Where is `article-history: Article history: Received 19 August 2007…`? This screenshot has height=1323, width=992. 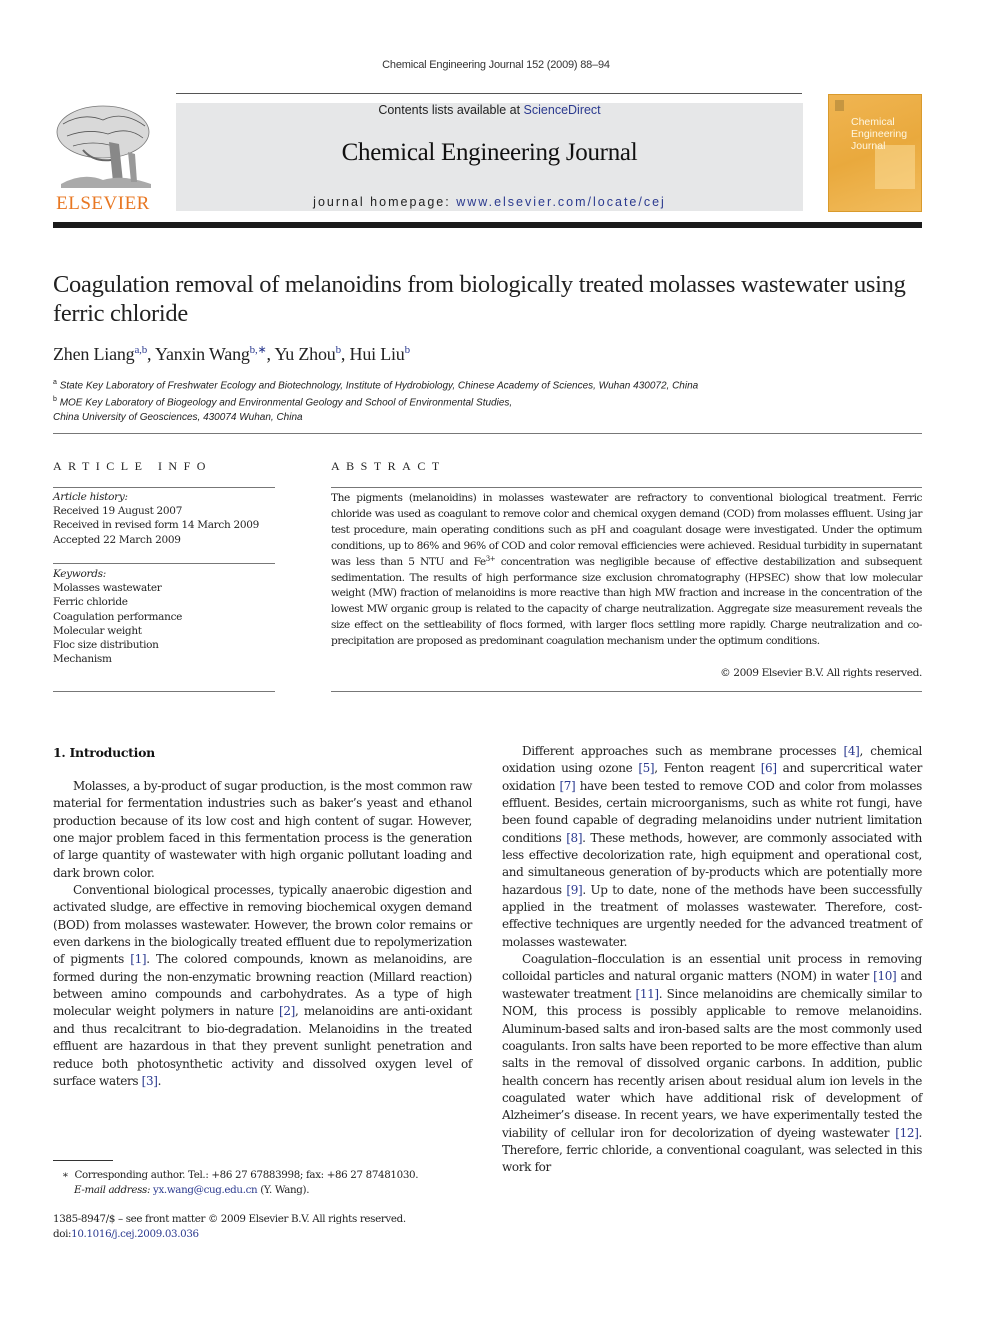 article-history: Article history: Received 19 August 2007… is located at coordinates (164, 518).